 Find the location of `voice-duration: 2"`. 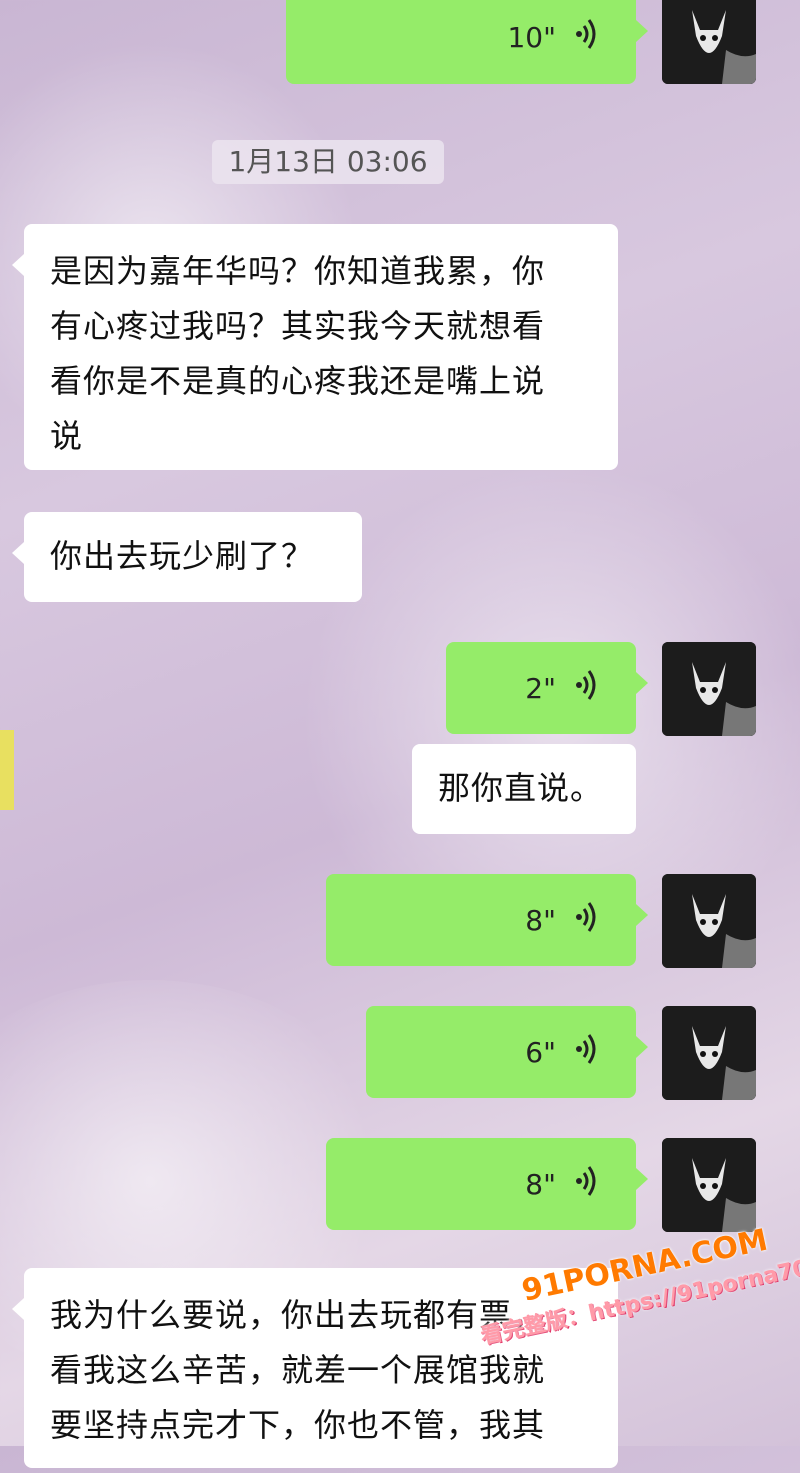

voice-duration: 2" is located at coordinates (540, 688).